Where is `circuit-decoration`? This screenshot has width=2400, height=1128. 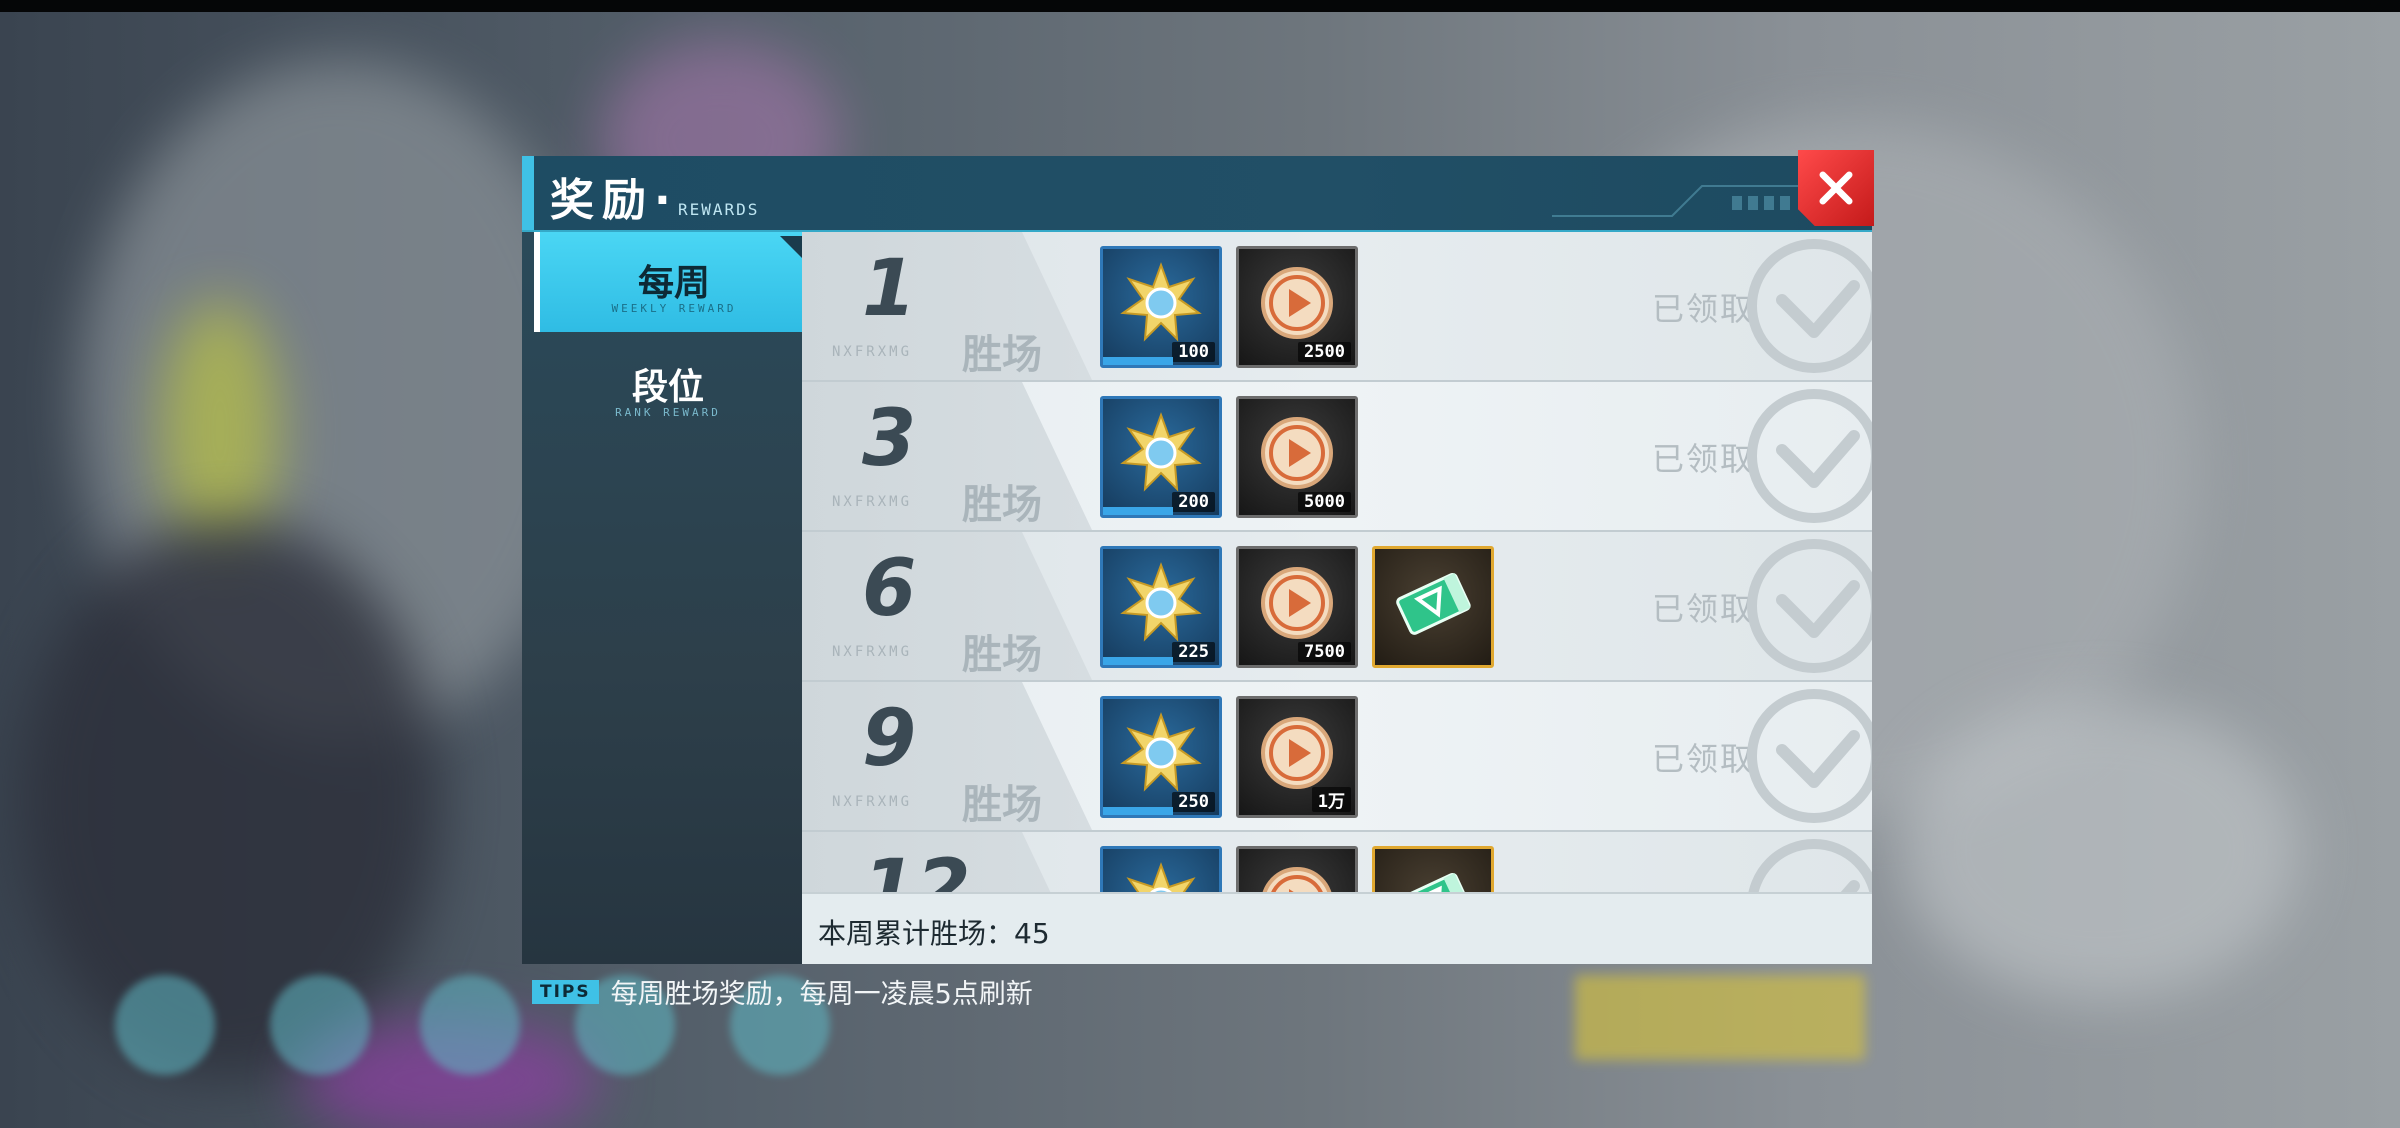
circuit-decoration is located at coordinates (1682, 201).